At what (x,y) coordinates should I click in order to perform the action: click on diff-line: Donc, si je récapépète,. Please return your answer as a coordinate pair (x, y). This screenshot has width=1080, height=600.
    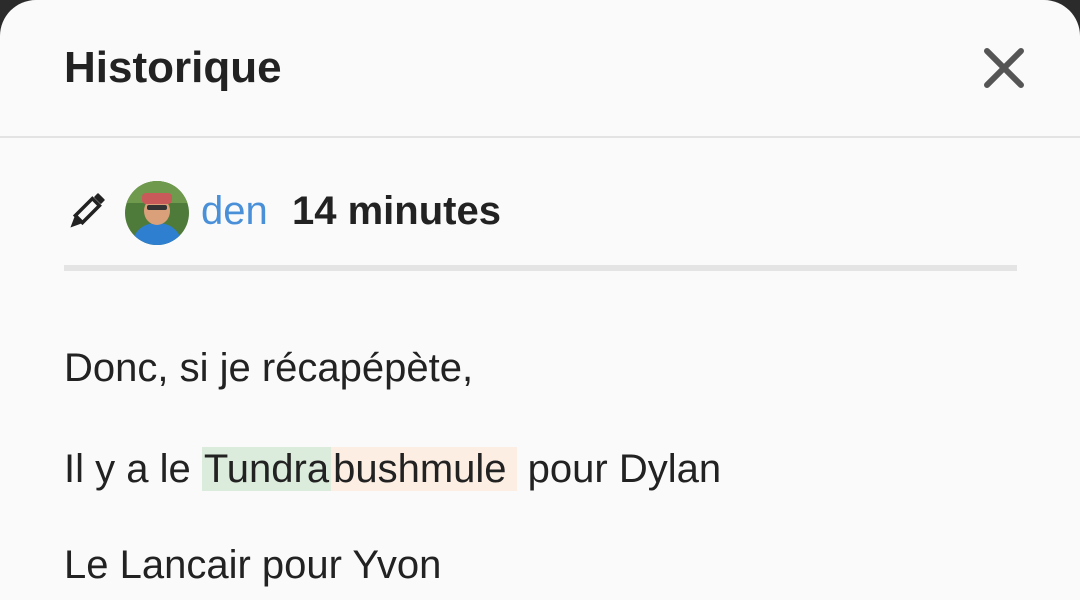
    Looking at the image, I should click on (268, 368).